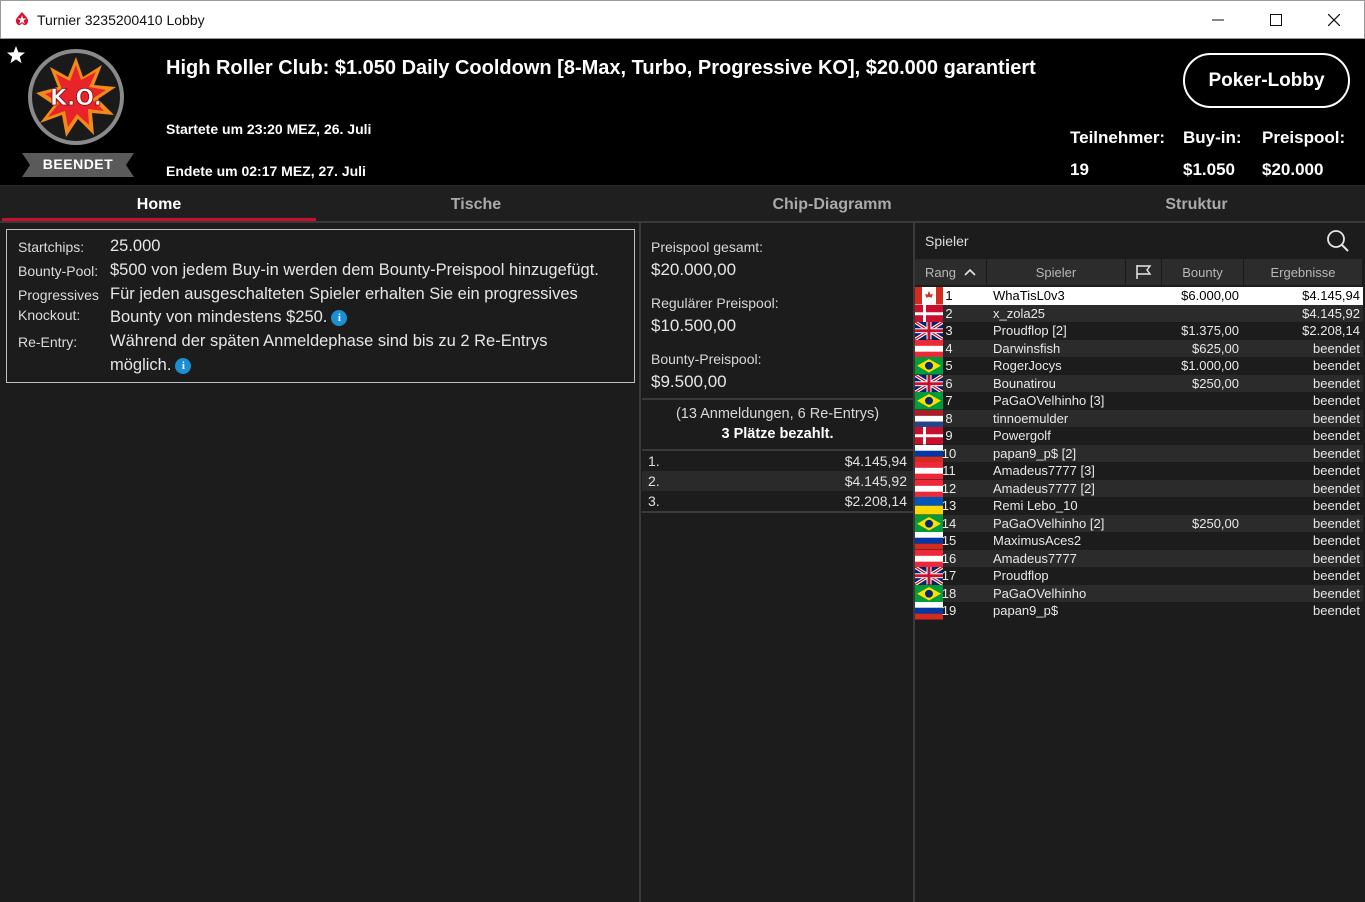  I want to click on participants-value: 19, so click(1079, 169).